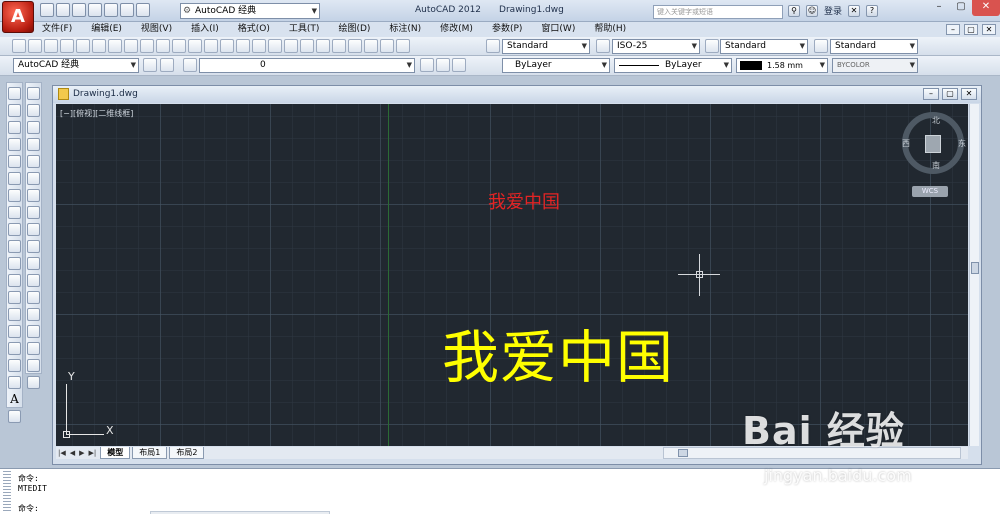 The height and width of the screenshot is (514, 1000). I want to click on viewcube-west: 西, so click(906, 143).